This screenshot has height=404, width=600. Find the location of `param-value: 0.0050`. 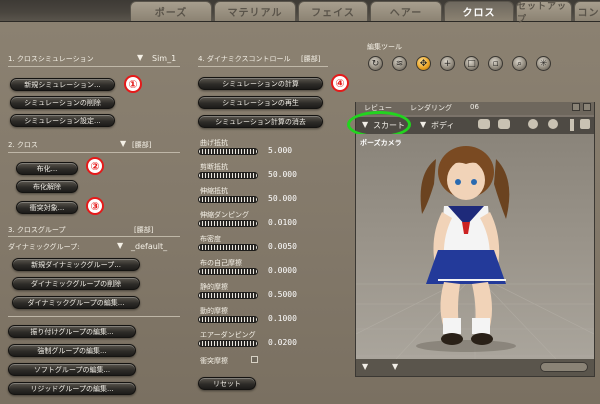

param-value: 0.0050 is located at coordinates (282, 246).